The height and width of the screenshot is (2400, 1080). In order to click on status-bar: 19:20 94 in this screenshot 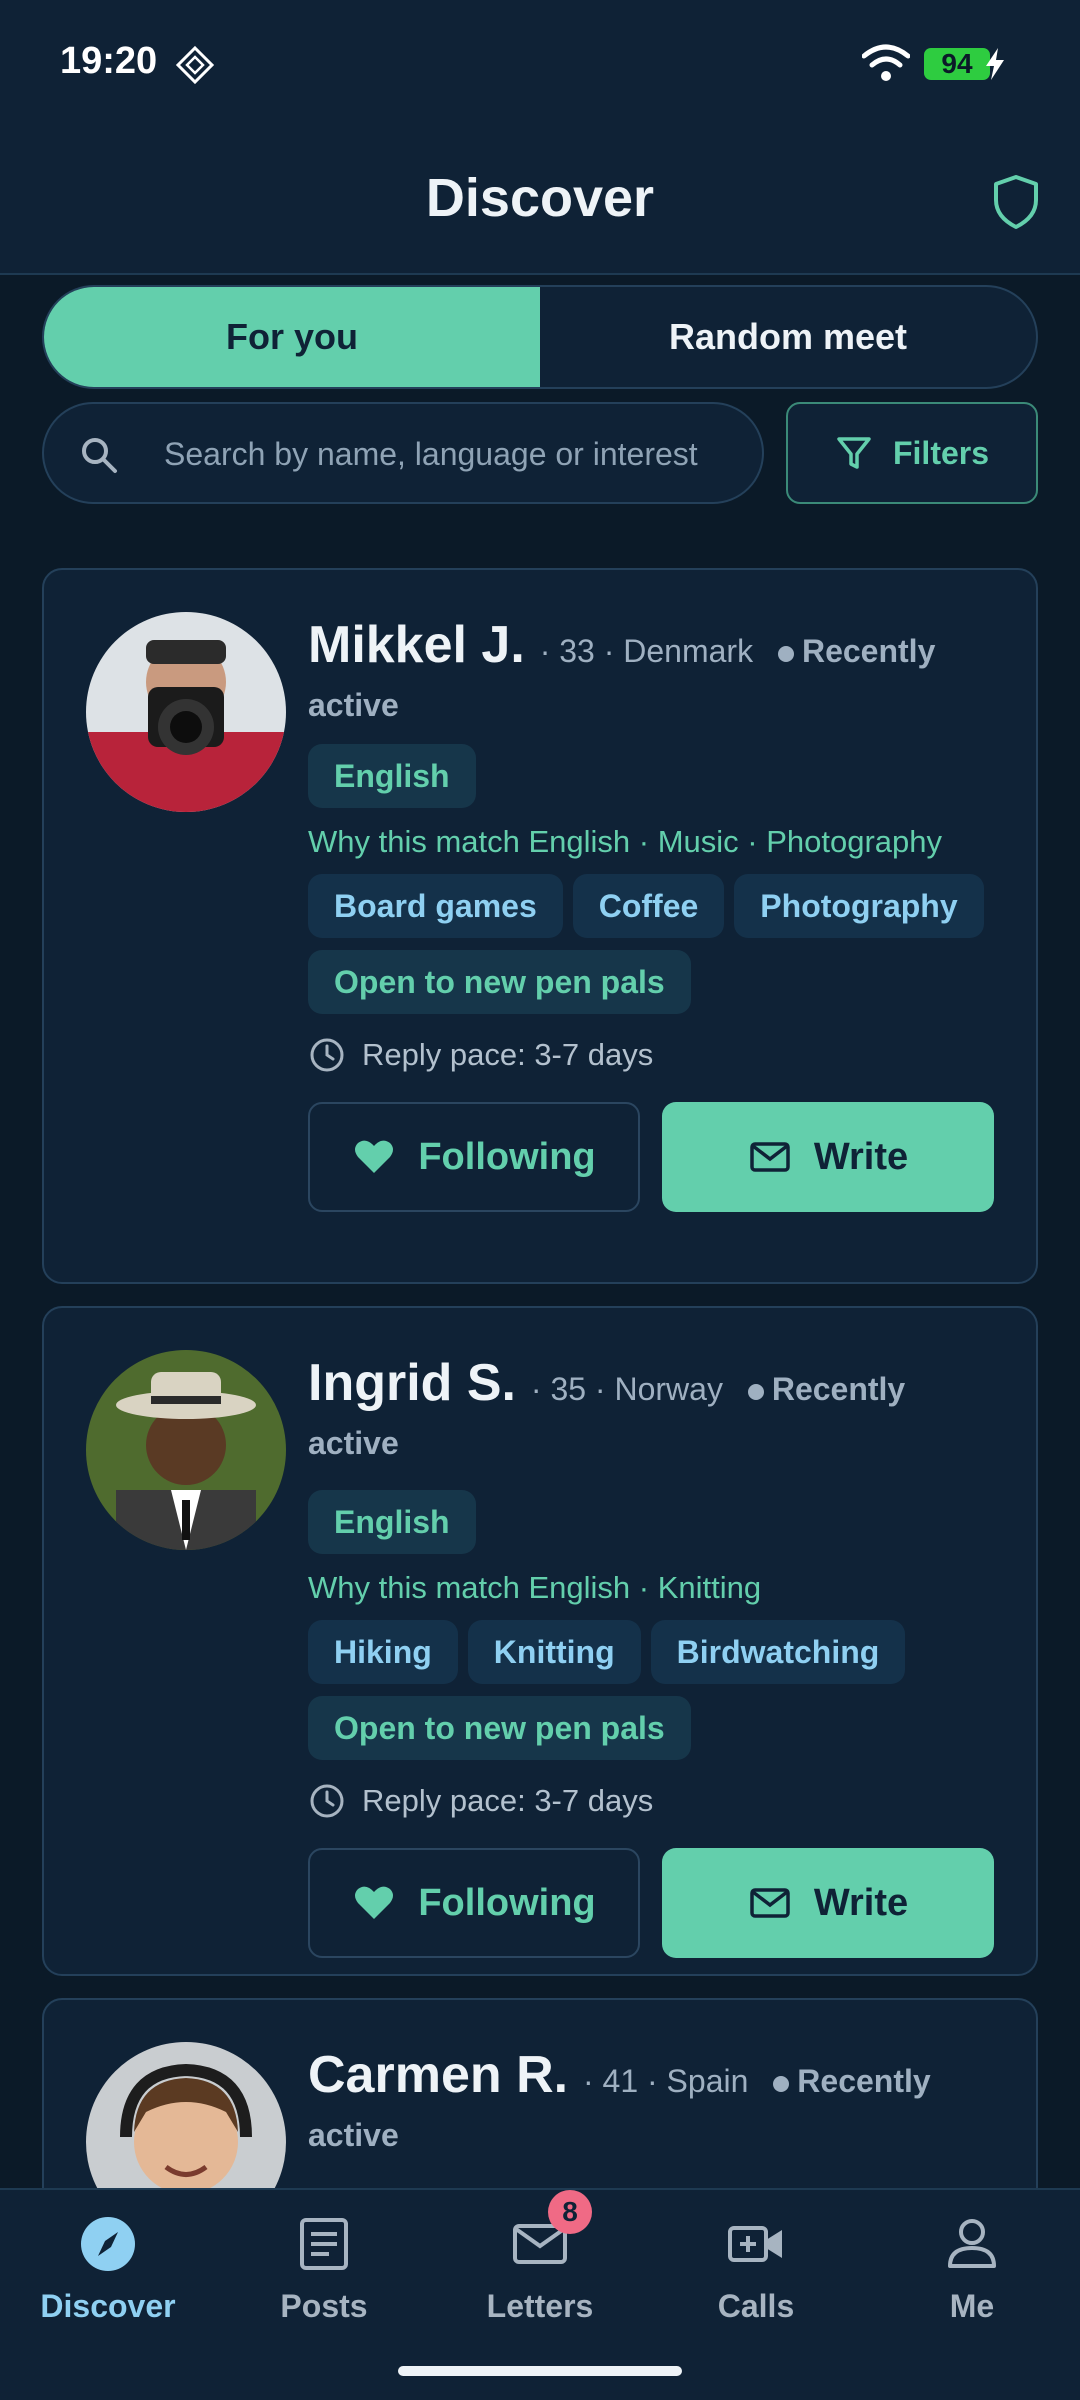, I will do `click(540, 62)`.